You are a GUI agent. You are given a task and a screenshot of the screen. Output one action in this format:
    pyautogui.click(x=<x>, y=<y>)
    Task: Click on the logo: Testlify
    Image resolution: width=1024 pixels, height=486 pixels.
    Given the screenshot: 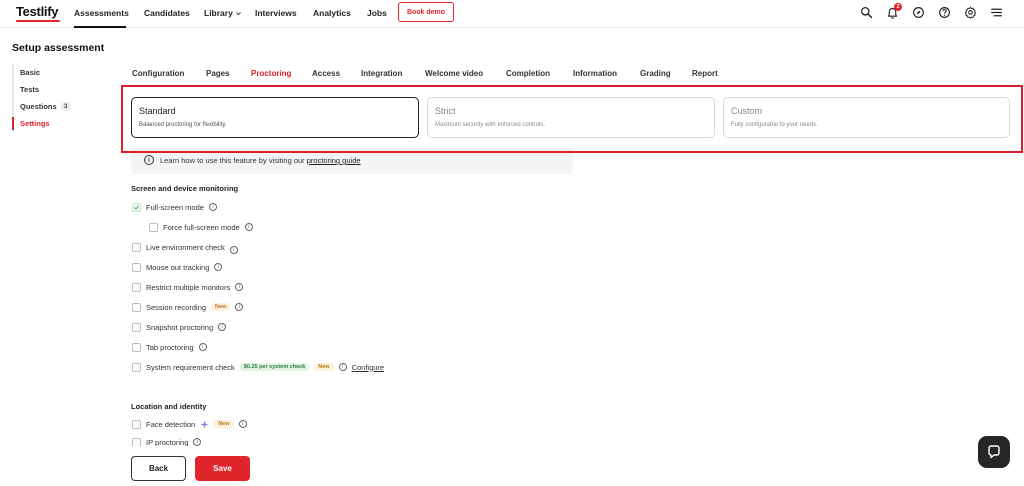 What is the action you would take?
    pyautogui.click(x=37, y=11)
    